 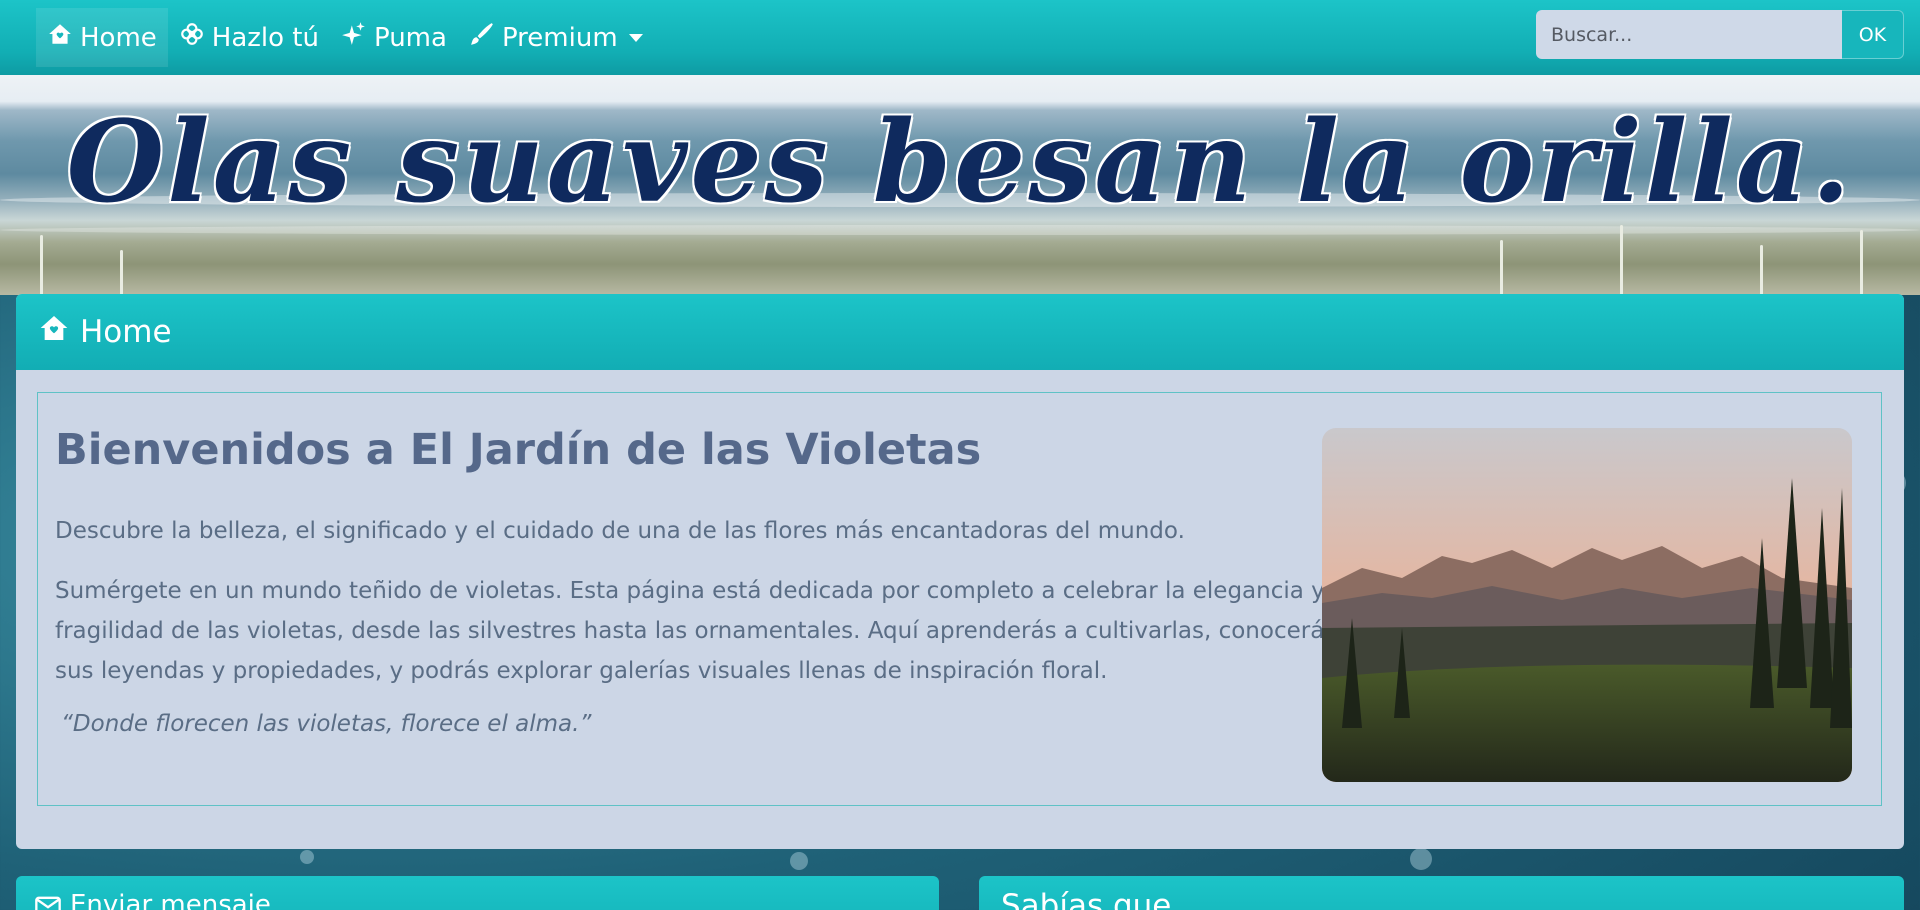 I want to click on chevron-down-icon, so click(x=635, y=37).